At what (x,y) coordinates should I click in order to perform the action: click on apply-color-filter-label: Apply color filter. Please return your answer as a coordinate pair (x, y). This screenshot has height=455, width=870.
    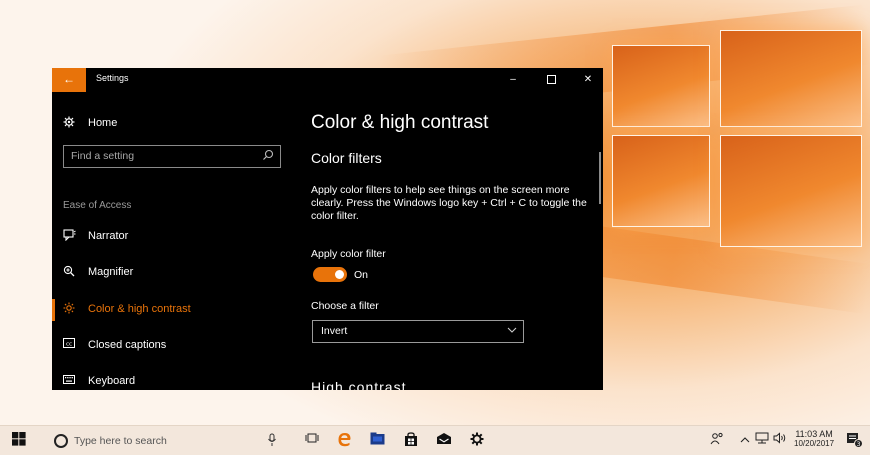
    Looking at the image, I should click on (348, 254).